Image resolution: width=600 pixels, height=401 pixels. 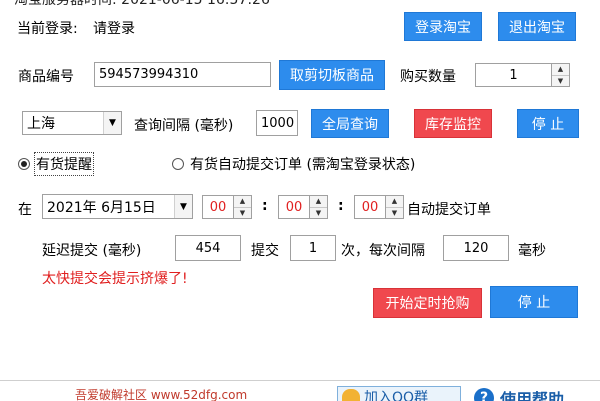 I want to click on chevron-down-icon: ▼, so click(x=112, y=123).